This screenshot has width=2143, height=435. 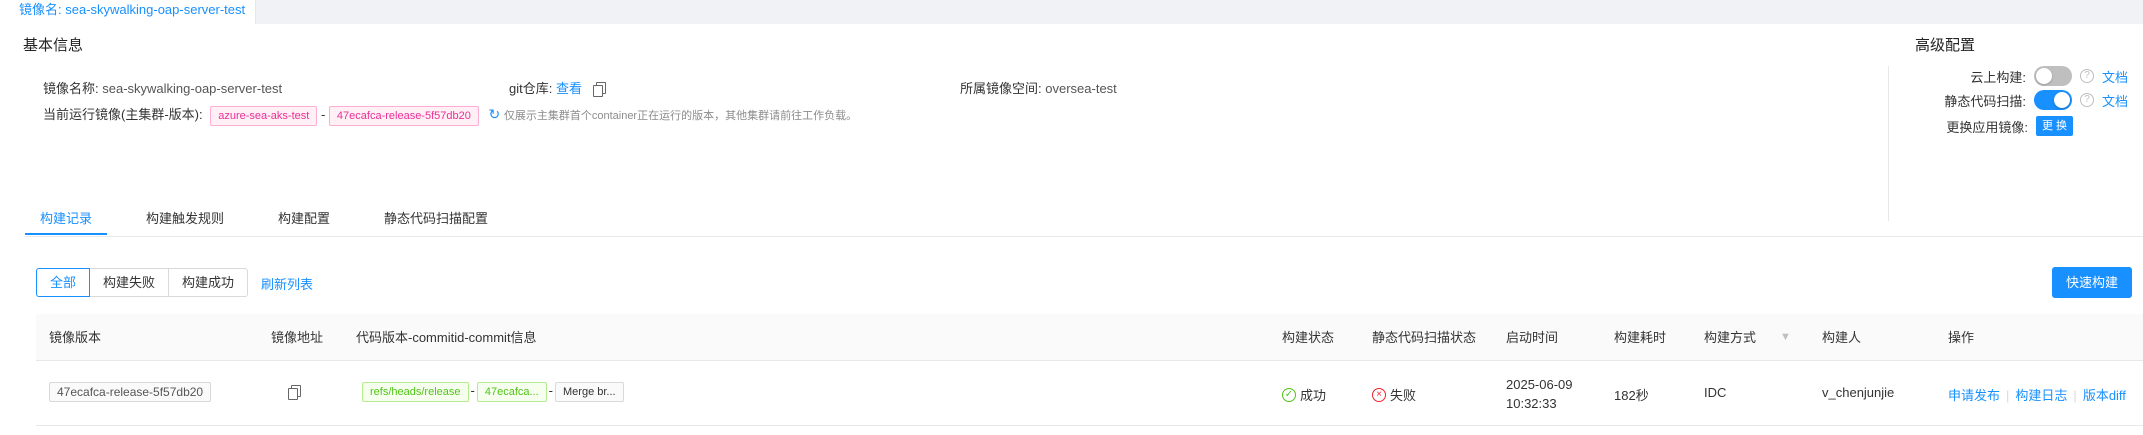 I want to click on build-status: ✓ 成功, so click(x=1304, y=394).